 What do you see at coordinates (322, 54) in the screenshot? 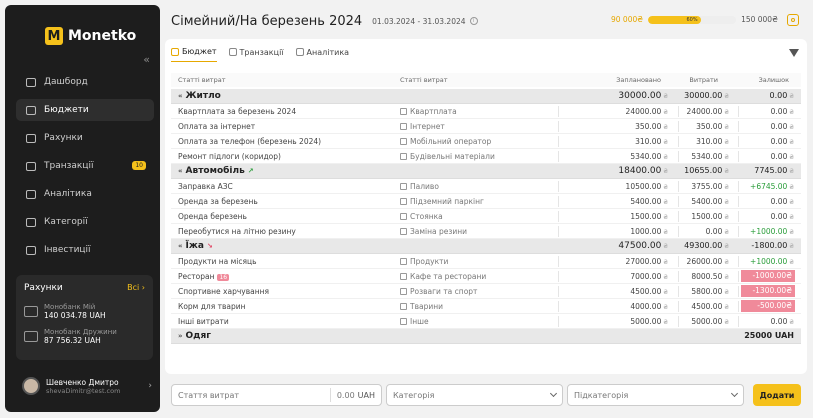
I see `tab-2: Аналітика` at bounding box center [322, 54].